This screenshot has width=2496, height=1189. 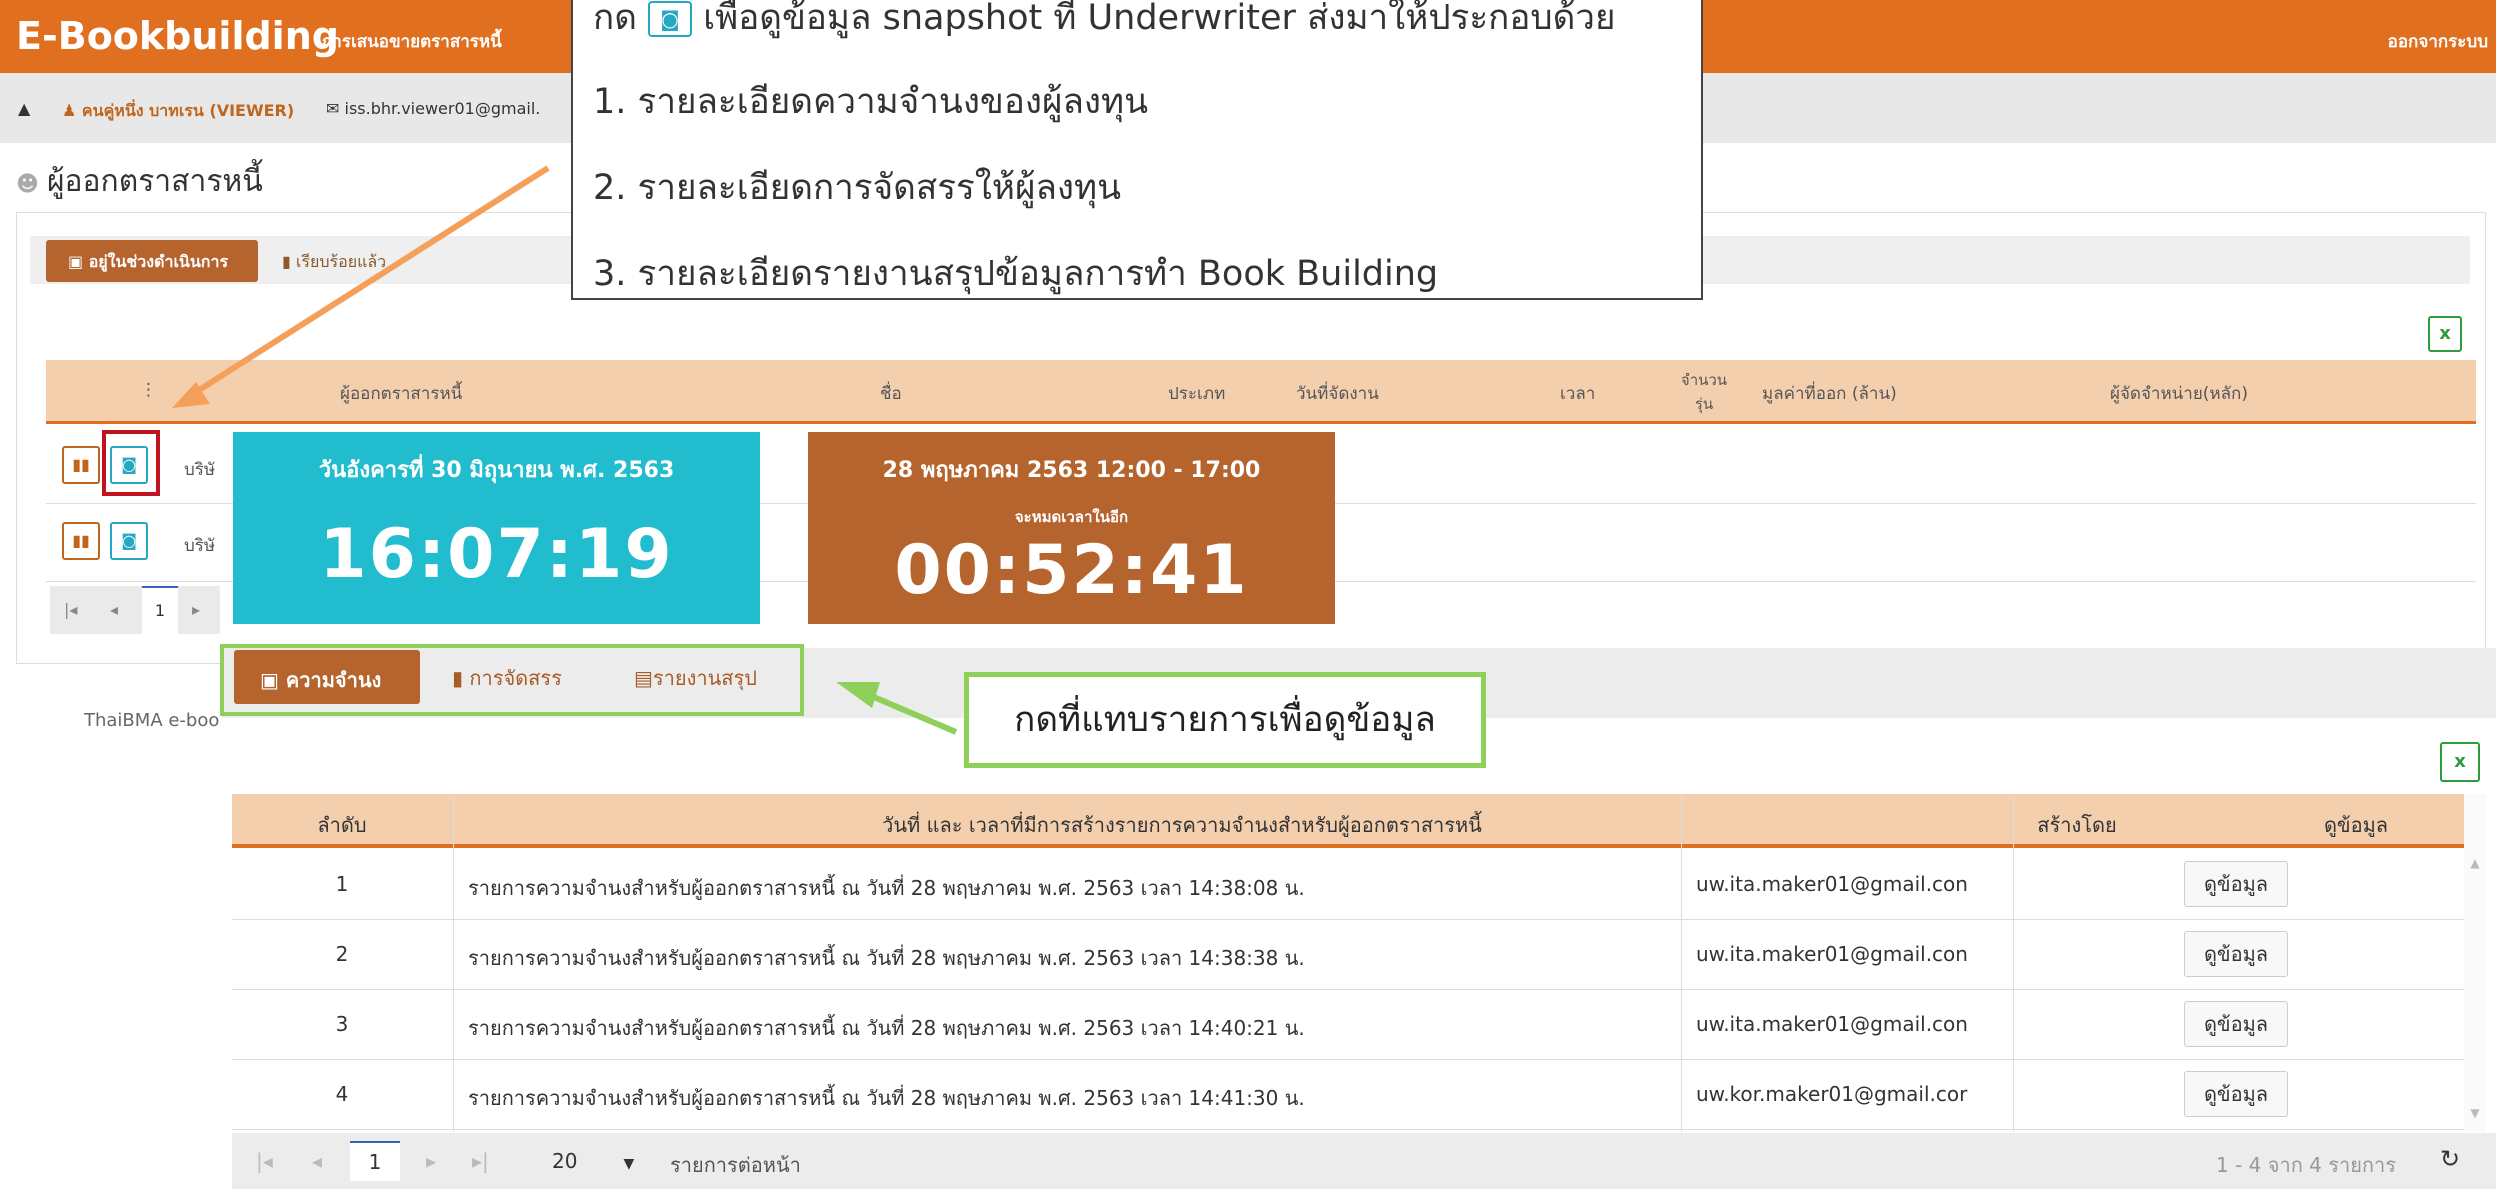 I want to click on callout-line-1: 1. รายละเอียดความจำนงของผู้ลงทุน, so click(x=870, y=102).